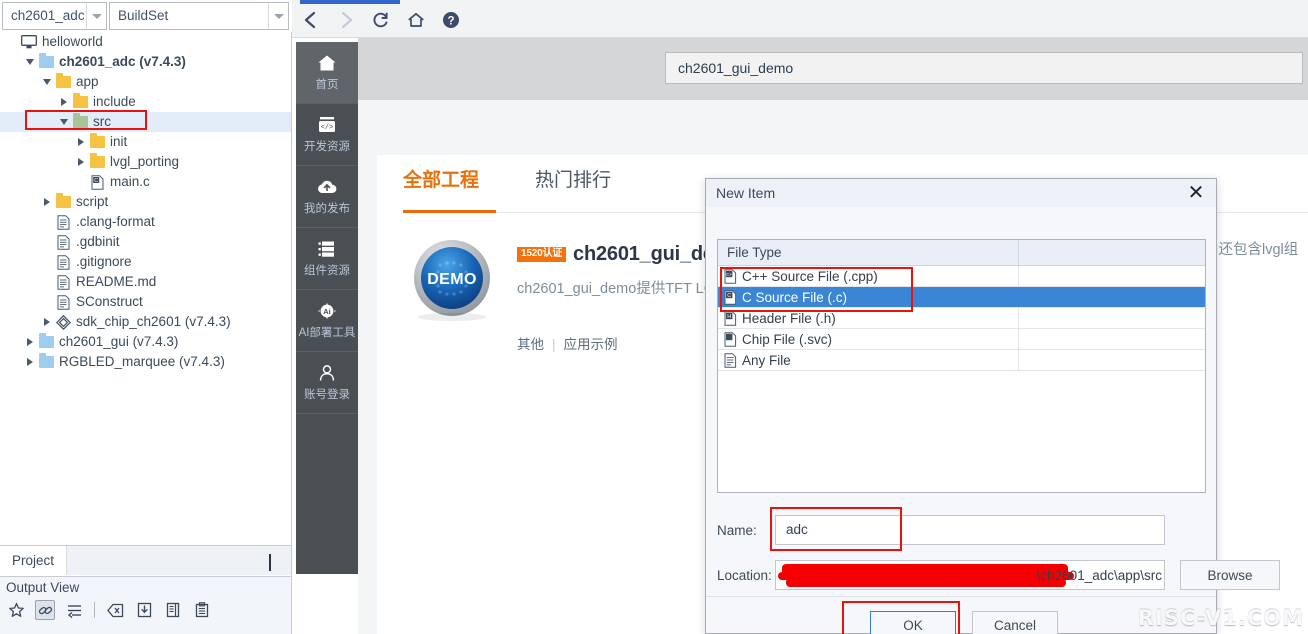 The width and height of the screenshot is (1308, 634). I want to click on address-input: ch2601_gui_demo, so click(984, 68).